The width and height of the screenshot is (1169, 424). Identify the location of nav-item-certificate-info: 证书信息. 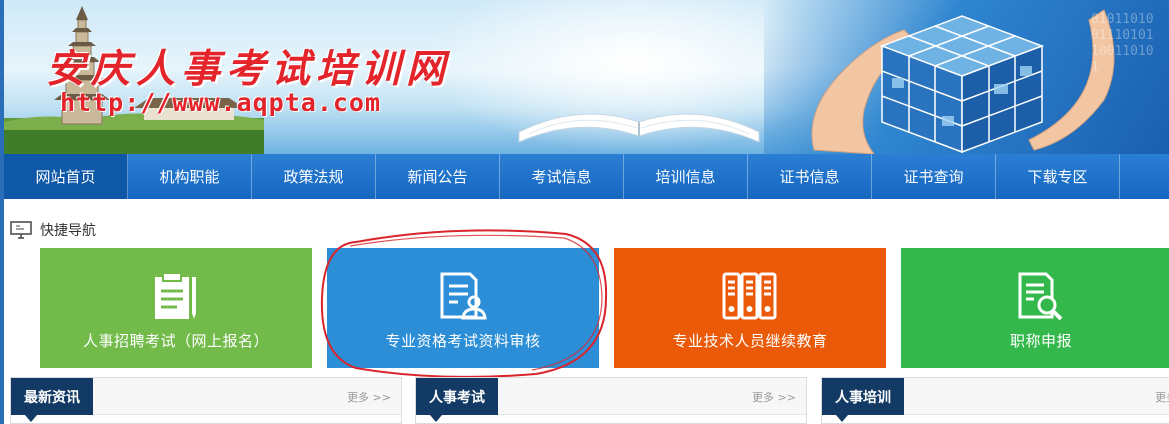
(810, 176).